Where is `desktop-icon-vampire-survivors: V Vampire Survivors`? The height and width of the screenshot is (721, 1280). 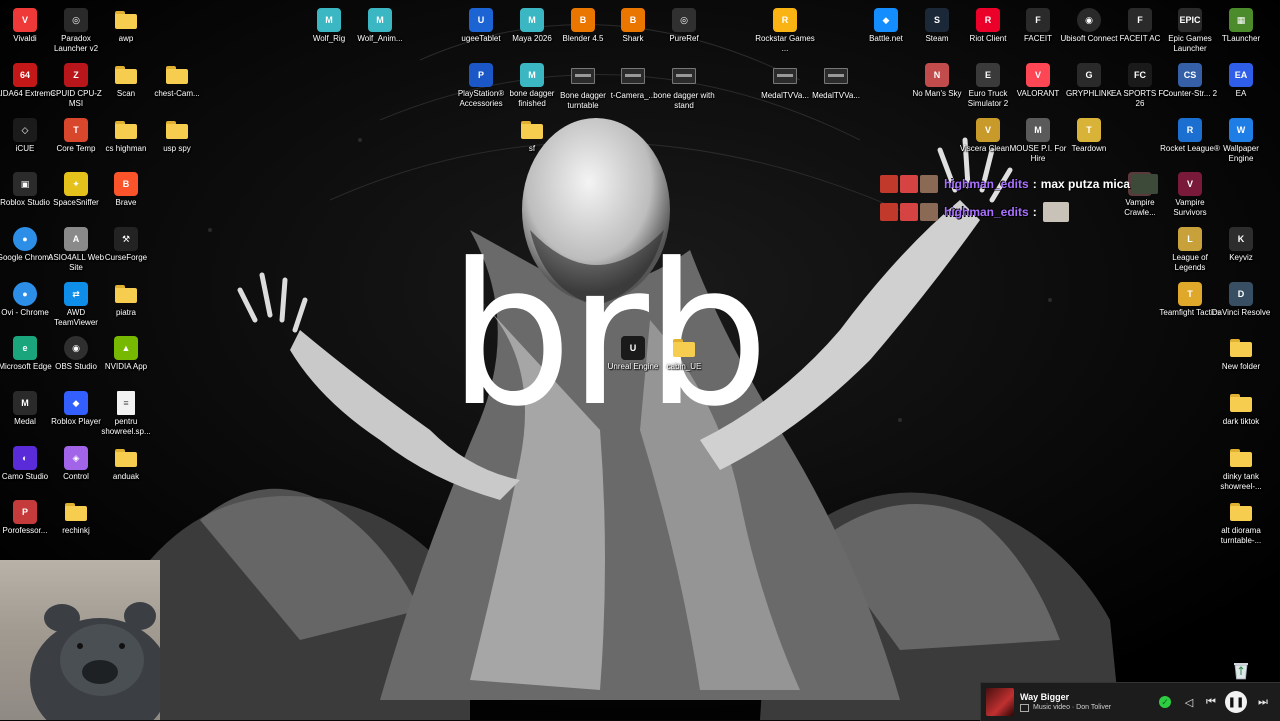 desktop-icon-vampire-survivors: V Vampire Survivors is located at coordinates (1190, 195).